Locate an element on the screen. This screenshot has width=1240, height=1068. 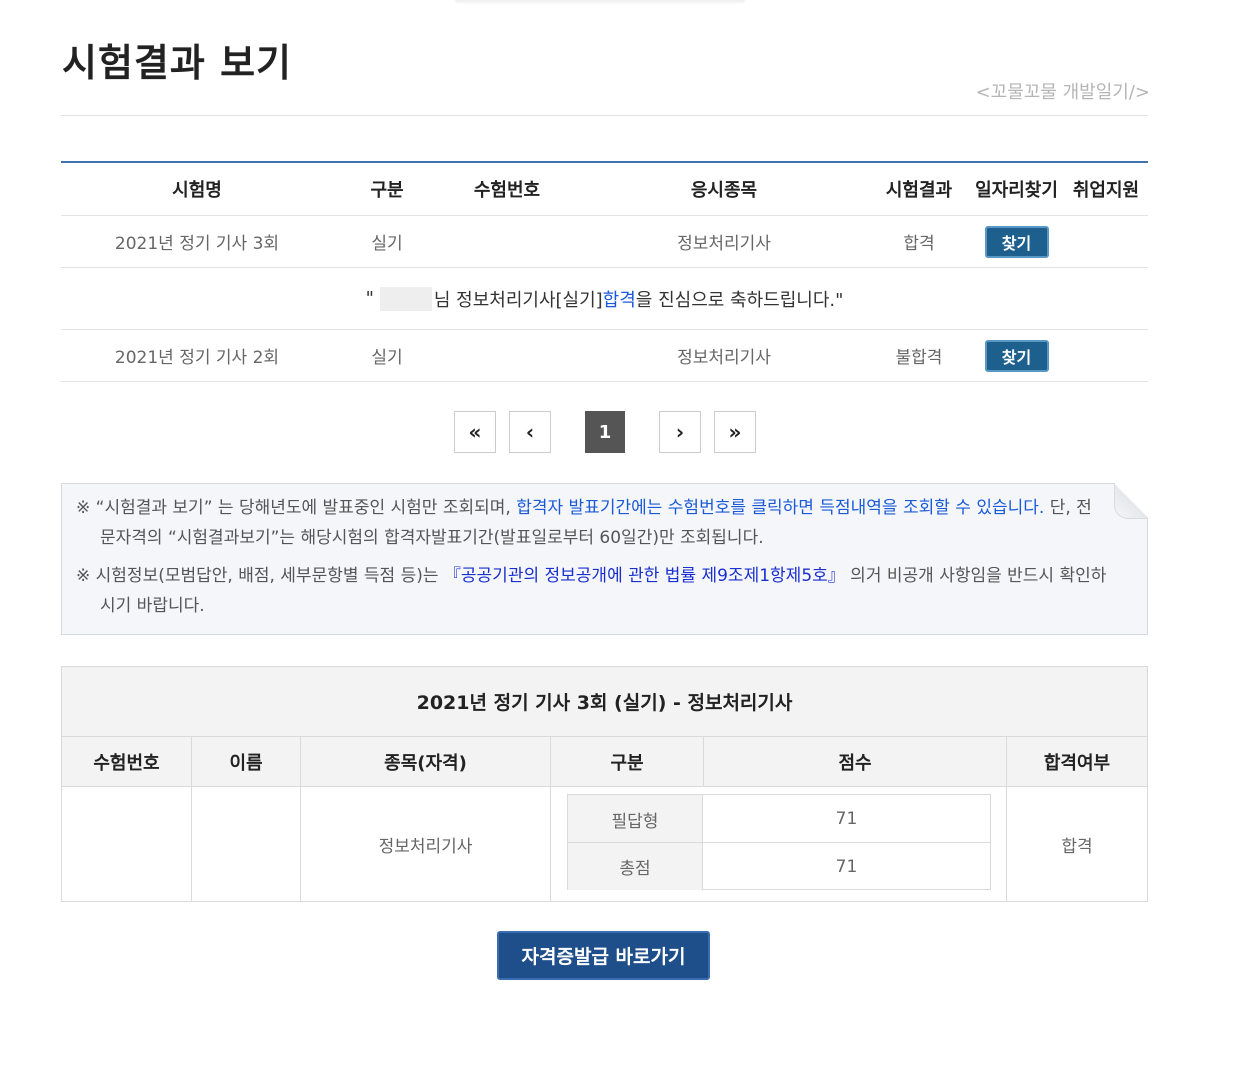
notice-highlight-text: 합격자 발표기간에는 수험번호를 클릭하면 득점내역을 조회할 수 있습니다. is located at coordinates (780, 508).